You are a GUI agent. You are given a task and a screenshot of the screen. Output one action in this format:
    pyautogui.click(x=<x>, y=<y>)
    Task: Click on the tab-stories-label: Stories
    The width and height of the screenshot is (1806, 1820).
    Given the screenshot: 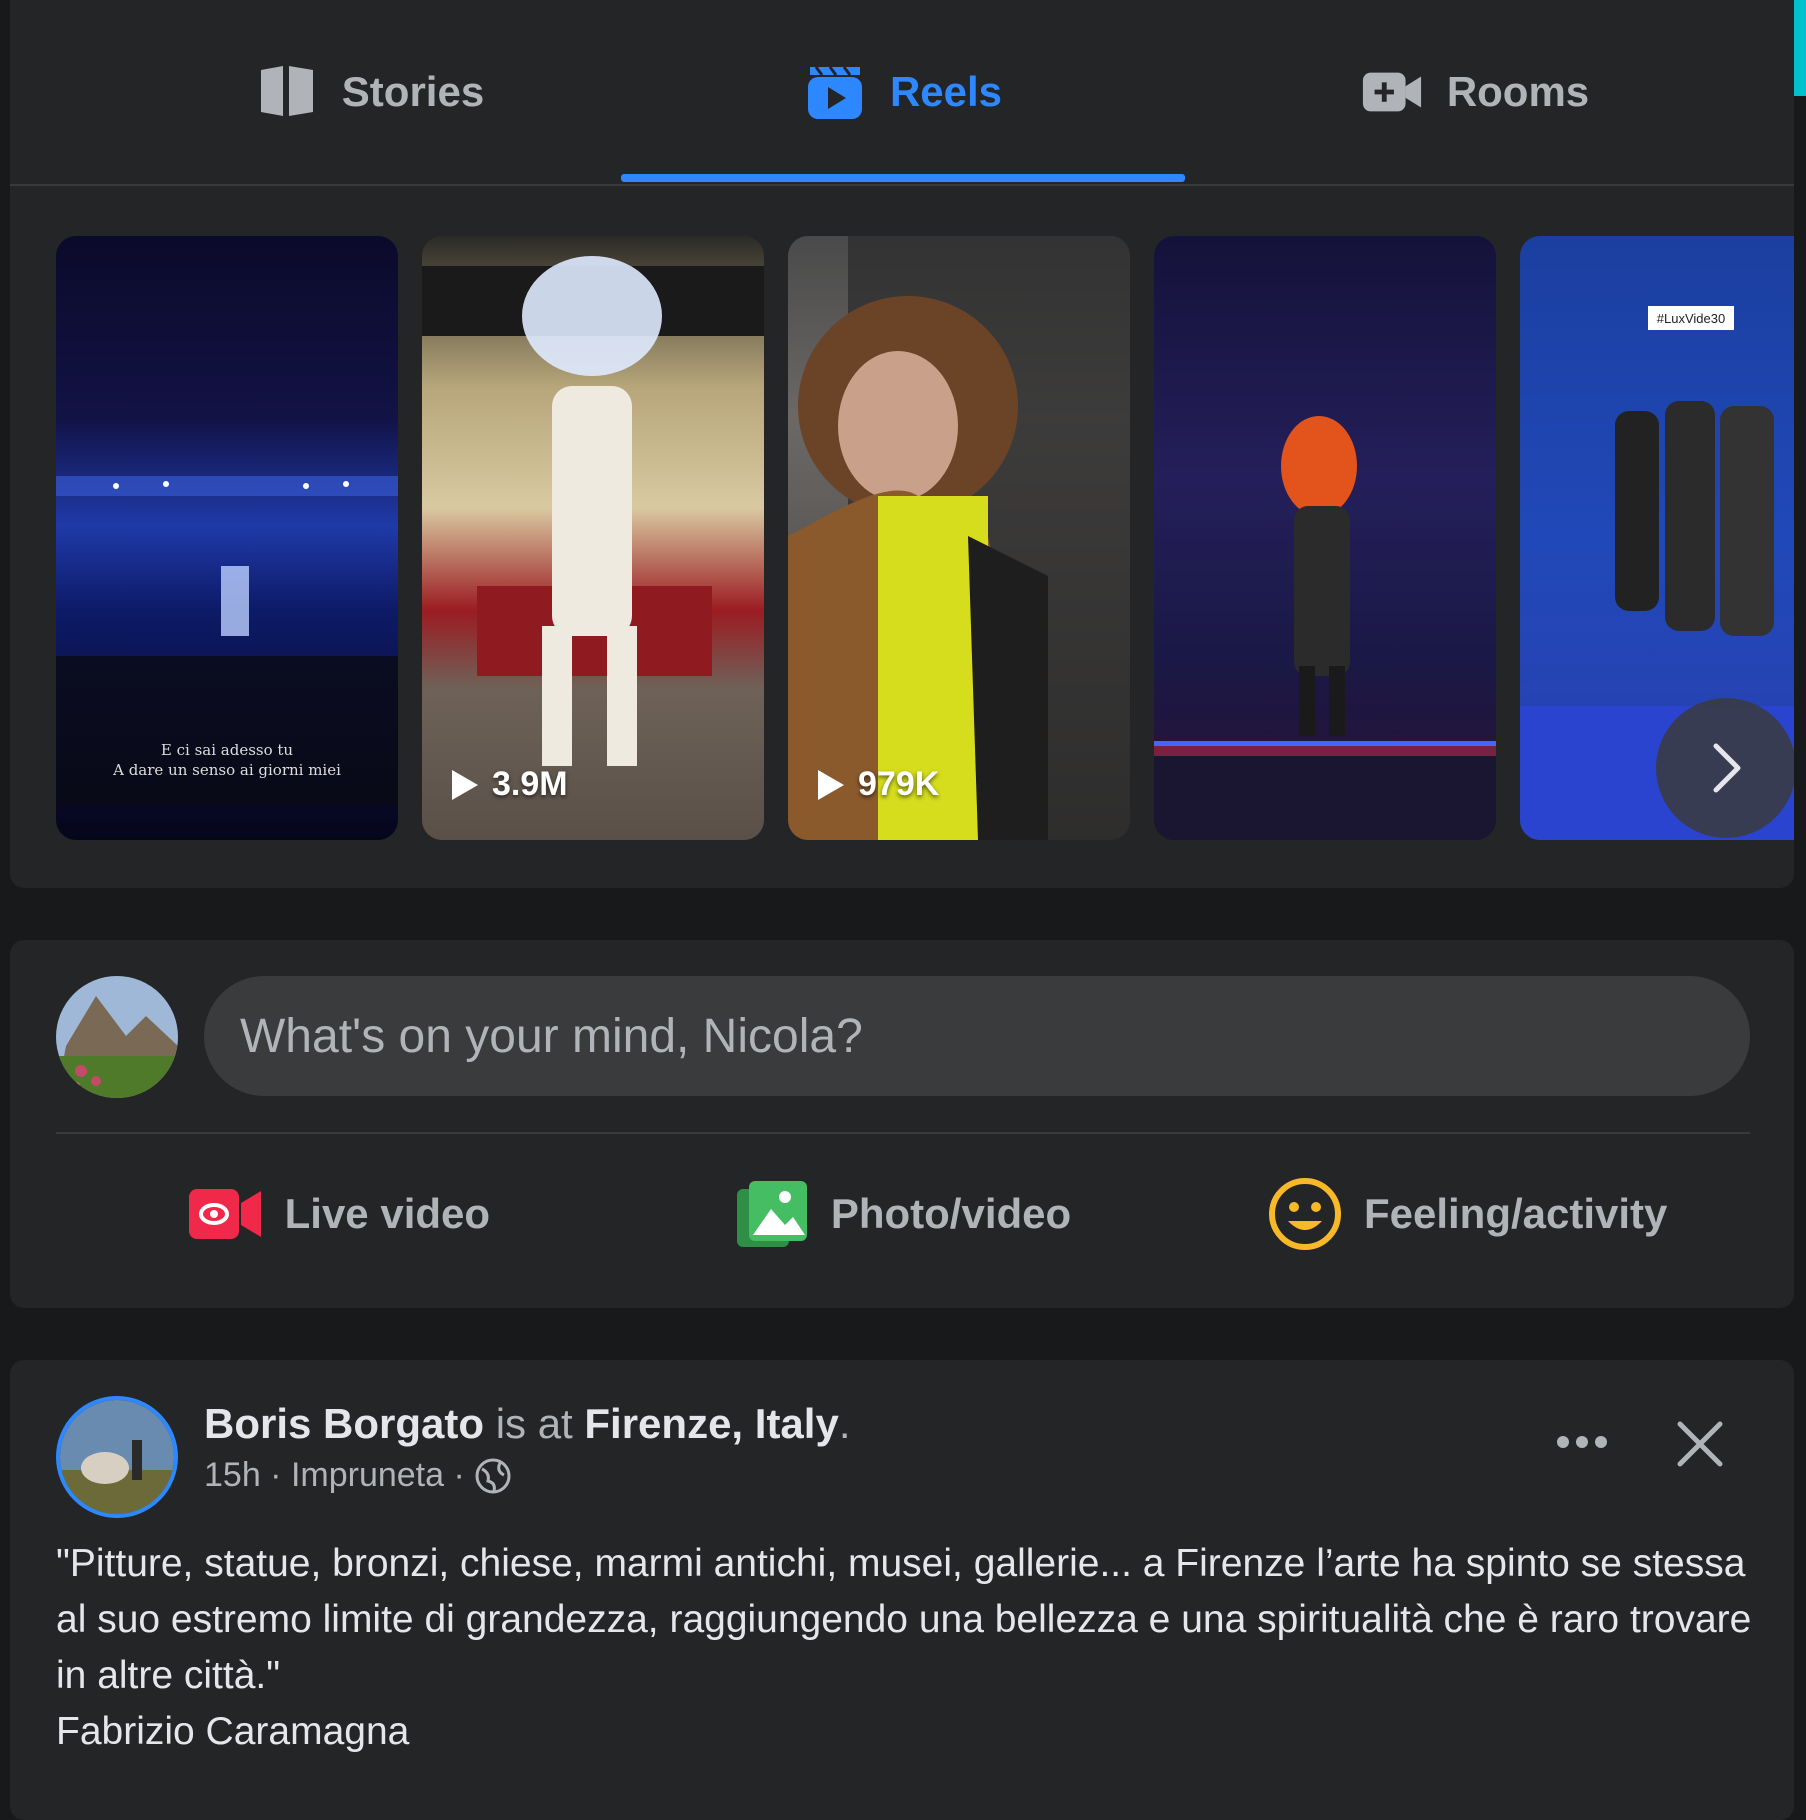 What is the action you would take?
    pyautogui.click(x=413, y=91)
    